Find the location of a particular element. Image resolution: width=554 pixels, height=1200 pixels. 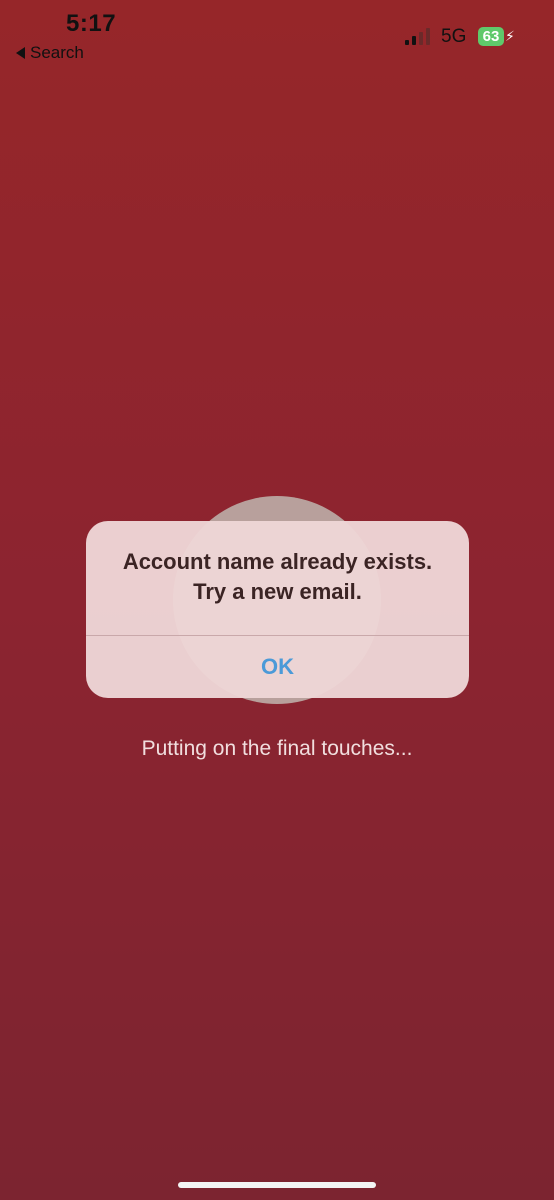

charging-bolt-icon: ⚡ is located at coordinates (510, 36).